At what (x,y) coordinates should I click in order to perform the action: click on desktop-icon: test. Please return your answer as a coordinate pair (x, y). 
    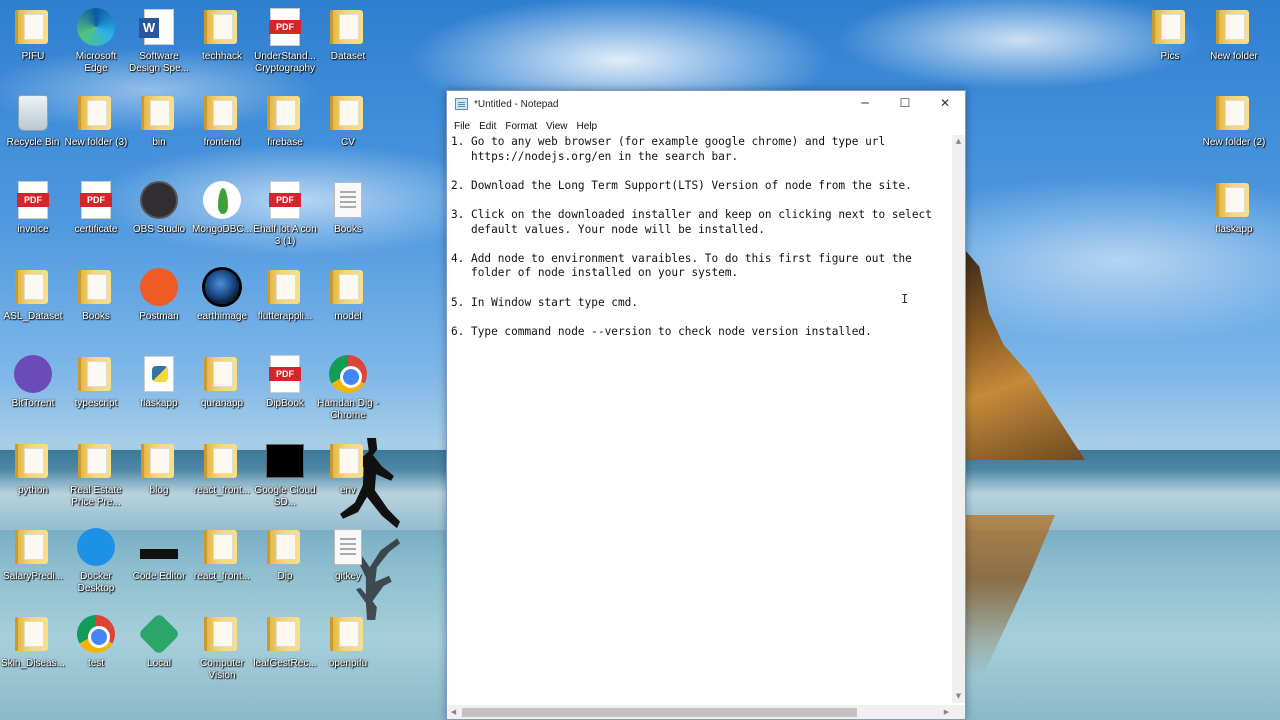
    Looking at the image, I should click on (96, 654).